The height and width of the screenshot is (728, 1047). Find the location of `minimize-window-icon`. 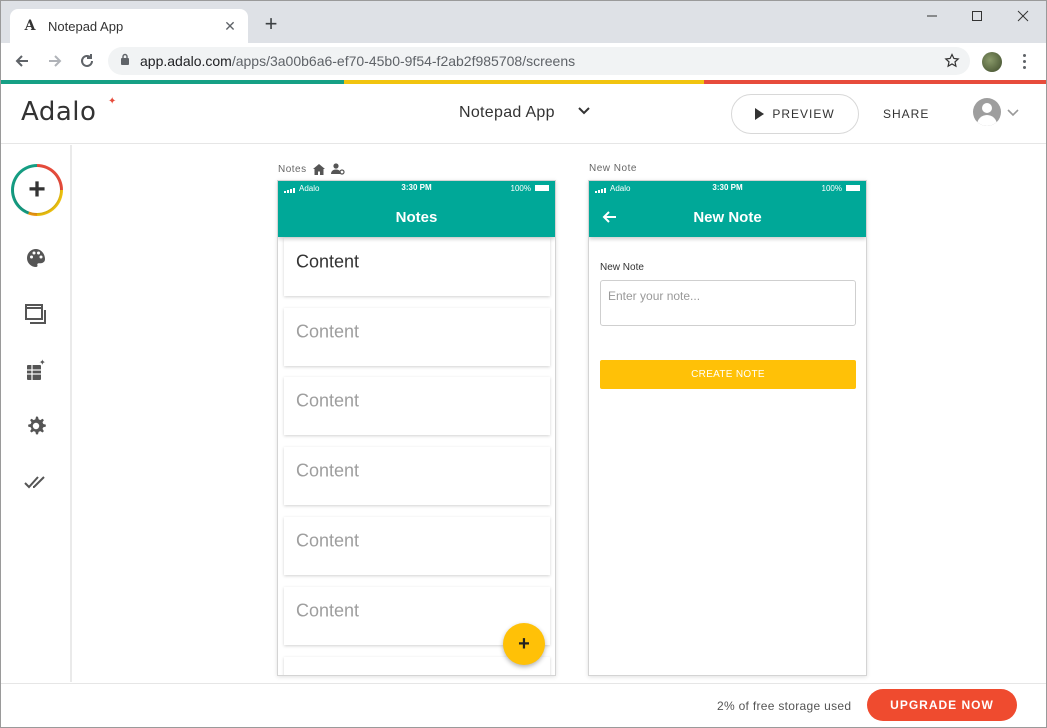

minimize-window-icon is located at coordinates (932, 16).